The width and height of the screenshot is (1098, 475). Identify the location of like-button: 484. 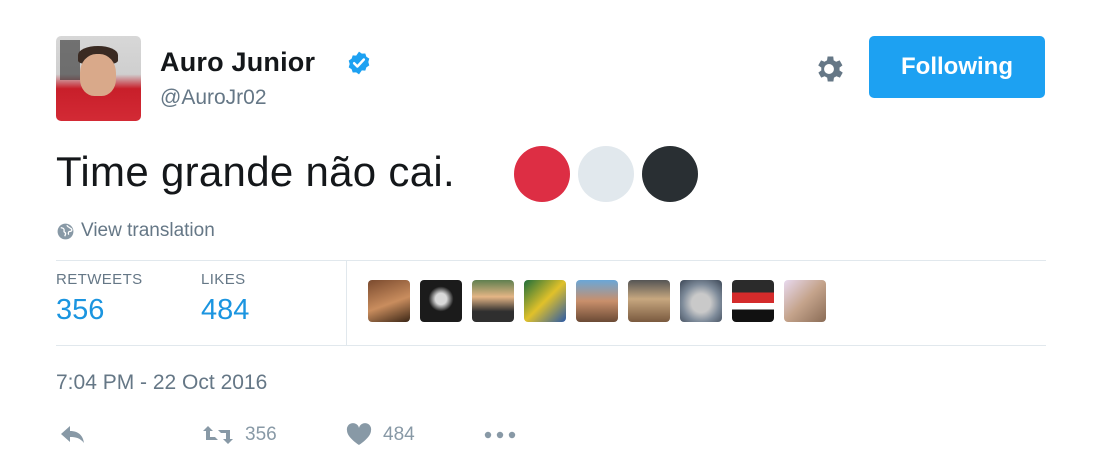
(380, 435).